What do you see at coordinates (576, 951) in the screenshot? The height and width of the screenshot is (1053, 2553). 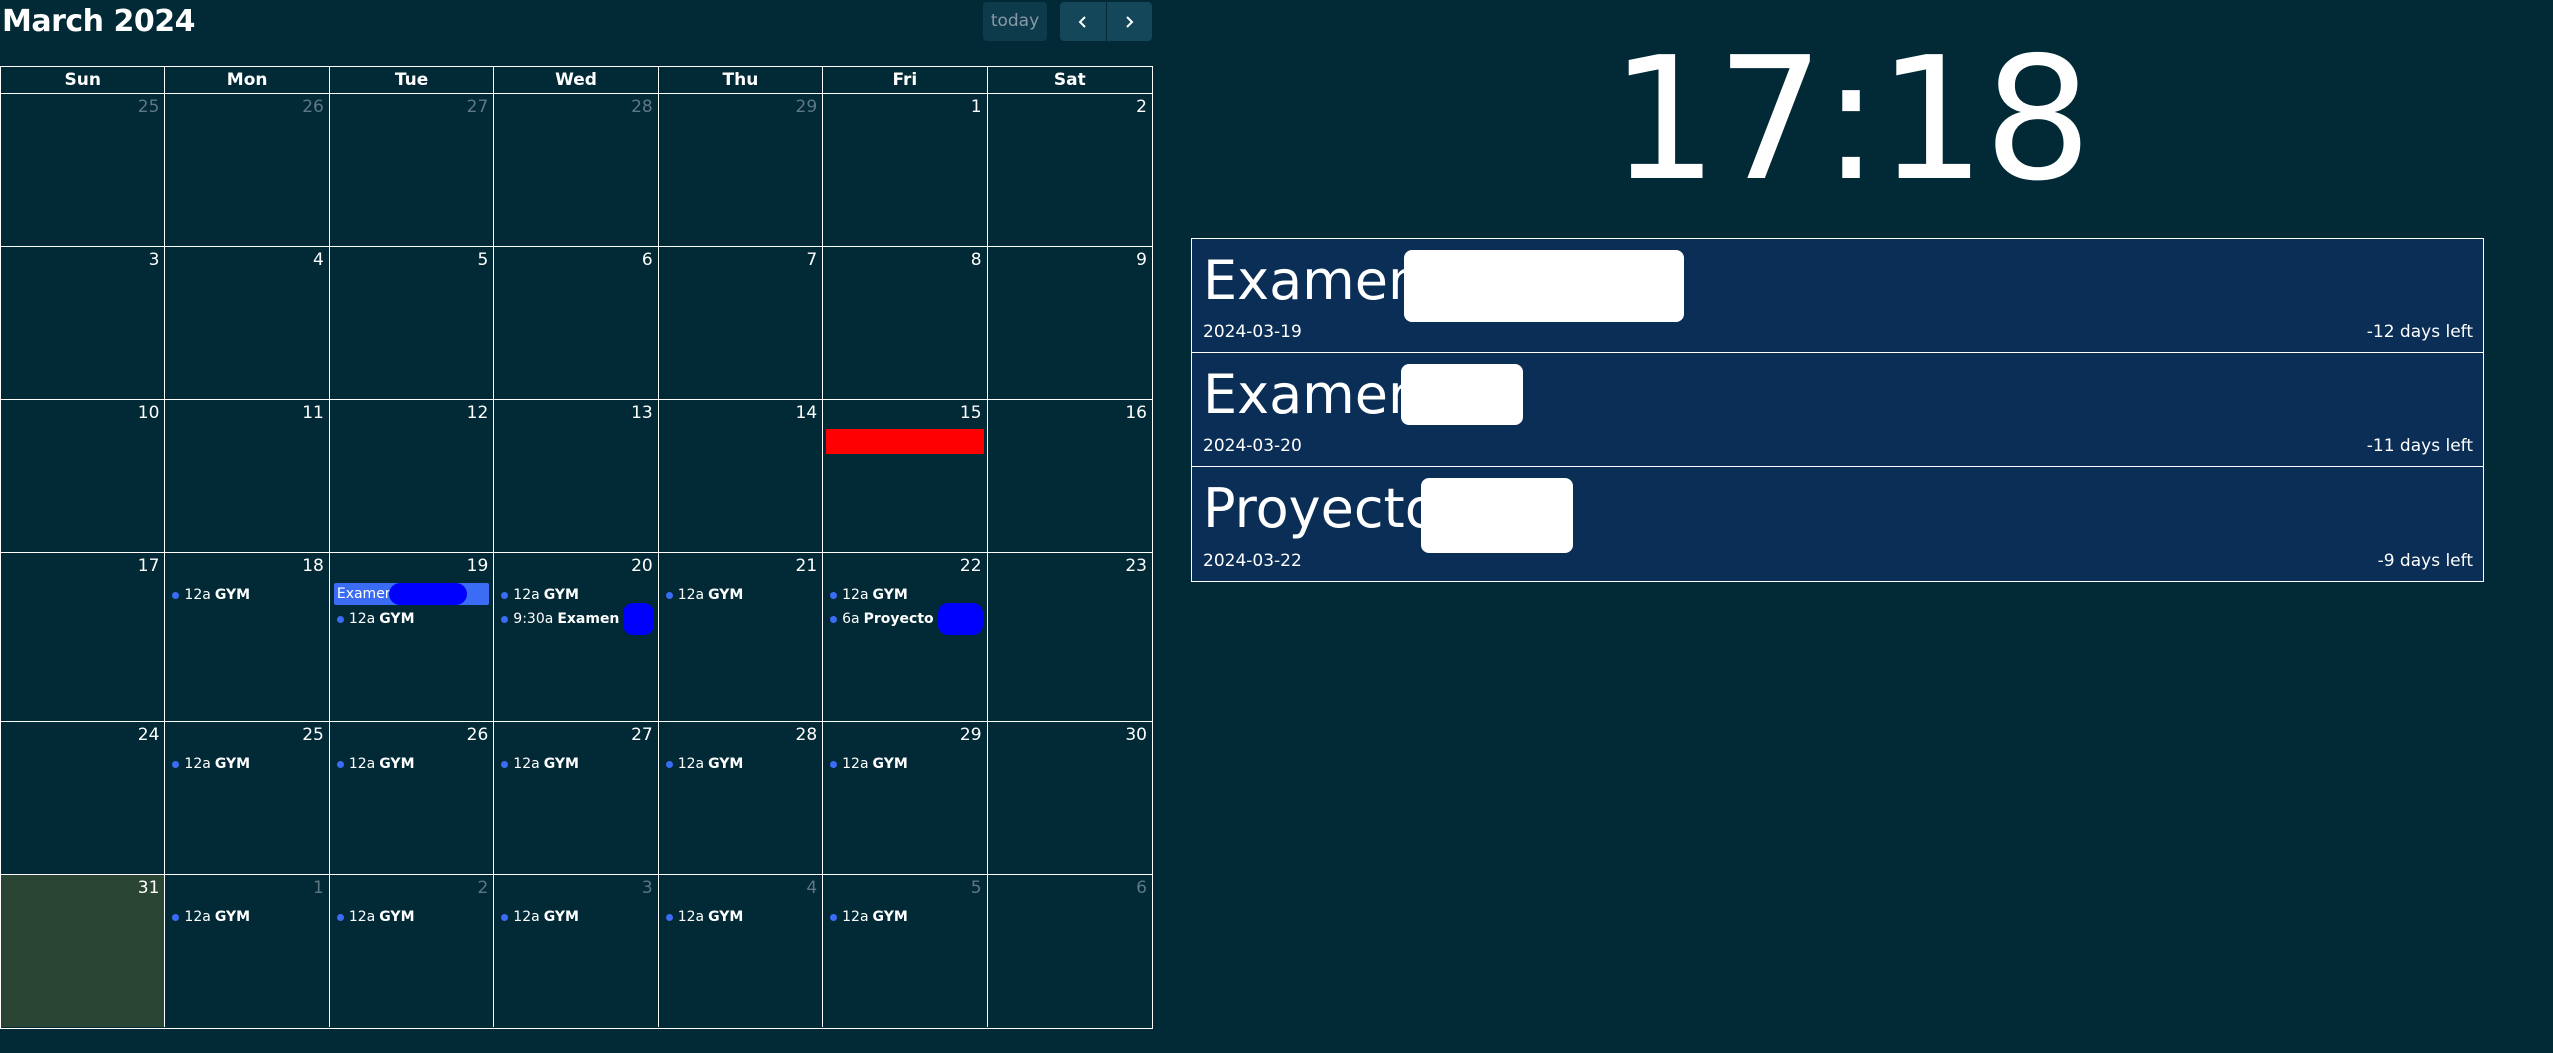 I see `day-cell: 3 12a GYM` at bounding box center [576, 951].